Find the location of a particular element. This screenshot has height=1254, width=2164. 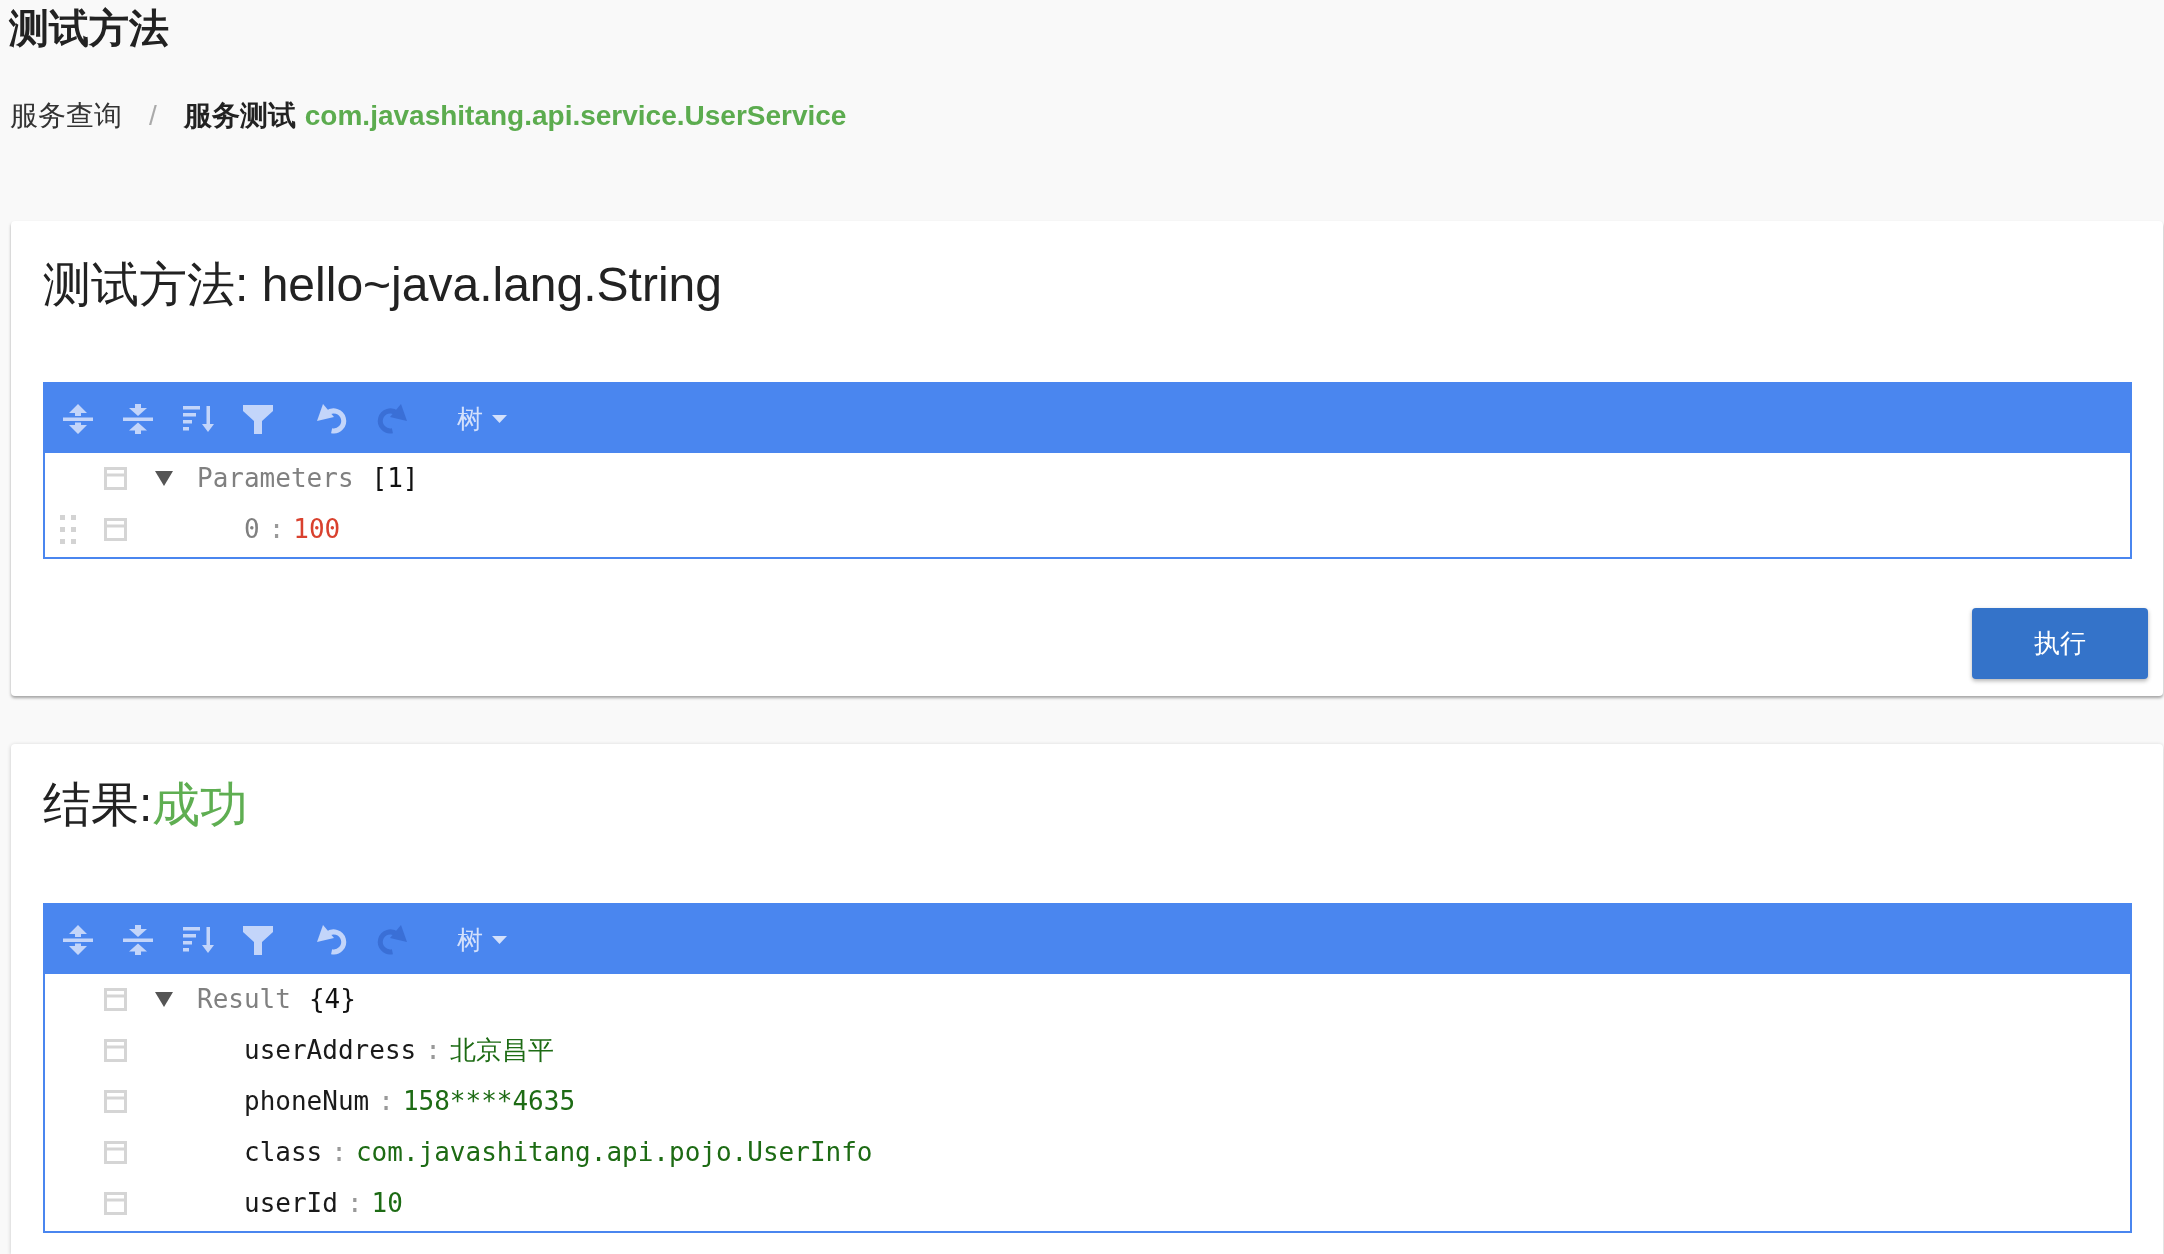

field-name: phoneNum is located at coordinates (307, 1101).